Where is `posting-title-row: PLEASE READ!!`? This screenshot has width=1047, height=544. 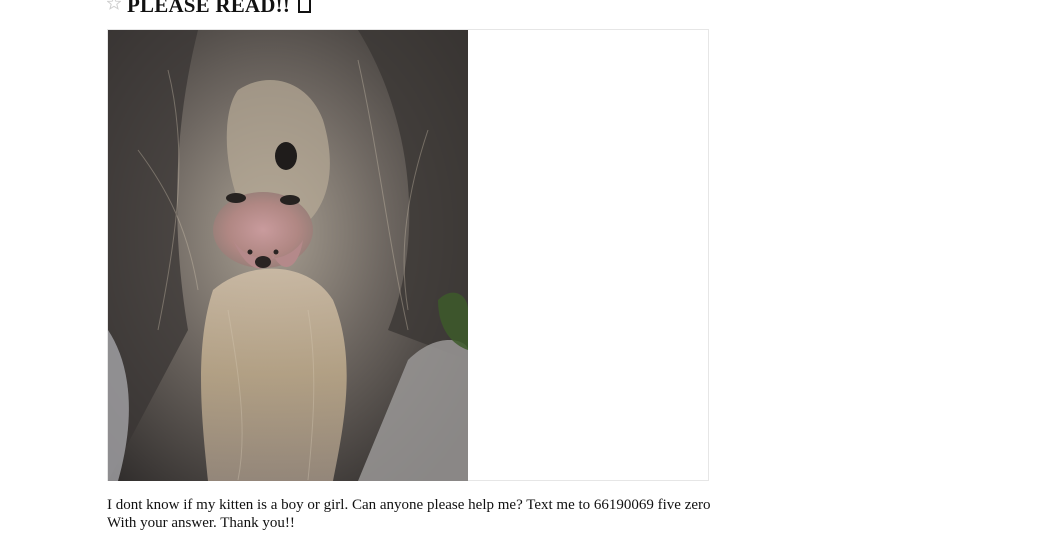
posting-title-row: PLEASE READ!! is located at coordinates (208, 10).